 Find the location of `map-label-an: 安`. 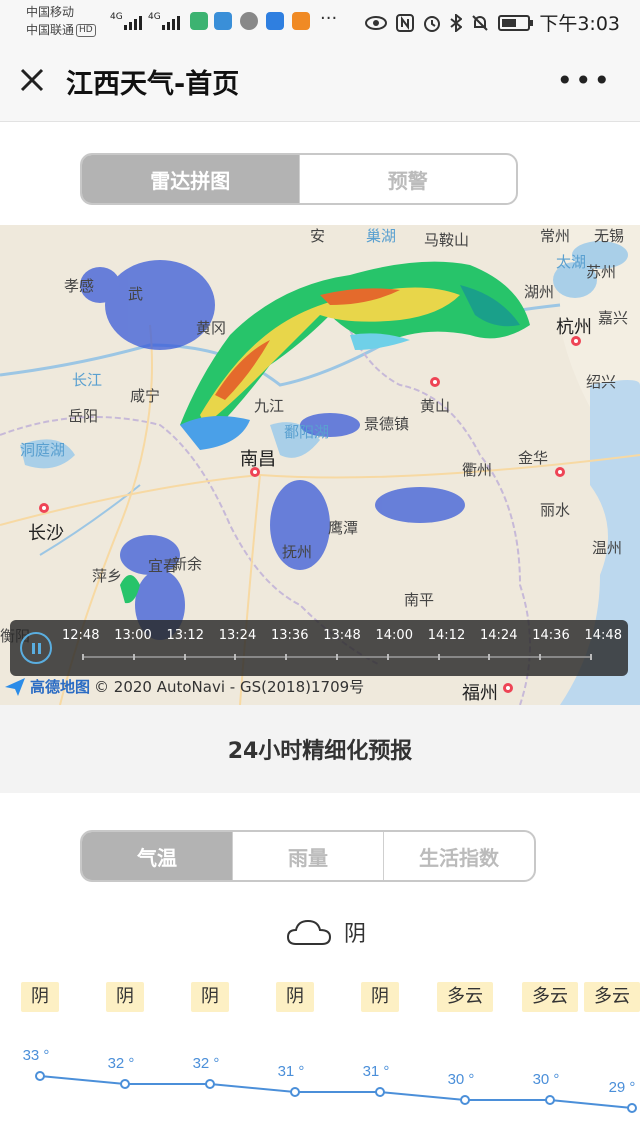

map-label-an: 安 is located at coordinates (318, 236).